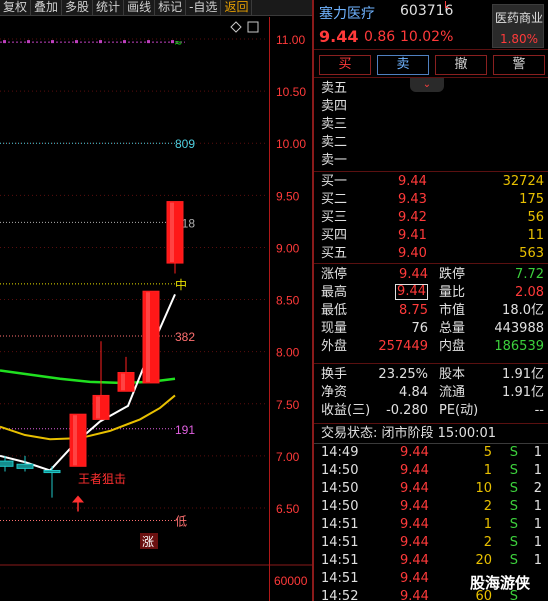  What do you see at coordinates (413, 392) in the screenshot?
I see `nav-value: 4.84` at bounding box center [413, 392].